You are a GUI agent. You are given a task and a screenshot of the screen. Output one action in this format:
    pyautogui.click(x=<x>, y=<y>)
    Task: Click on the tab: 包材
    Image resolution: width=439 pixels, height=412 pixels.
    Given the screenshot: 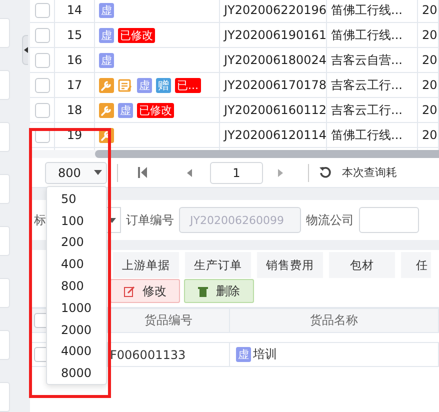 What is the action you would take?
    pyautogui.click(x=362, y=265)
    